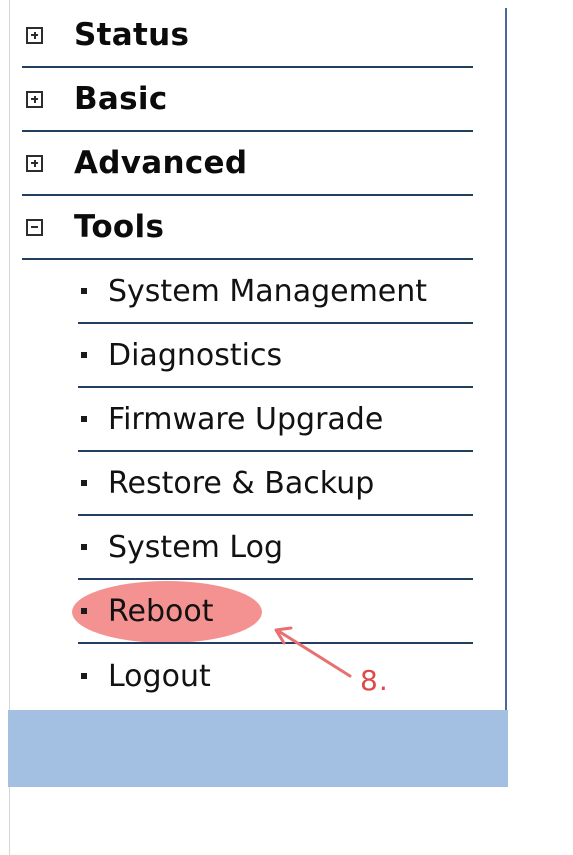 This screenshot has height=855, width=573. I want to click on menu-item-diagnostics: Diagnostics, so click(275, 356).